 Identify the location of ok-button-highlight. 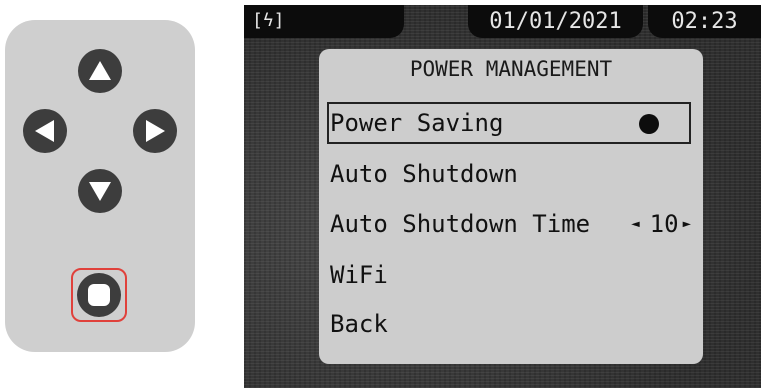
(99, 295).